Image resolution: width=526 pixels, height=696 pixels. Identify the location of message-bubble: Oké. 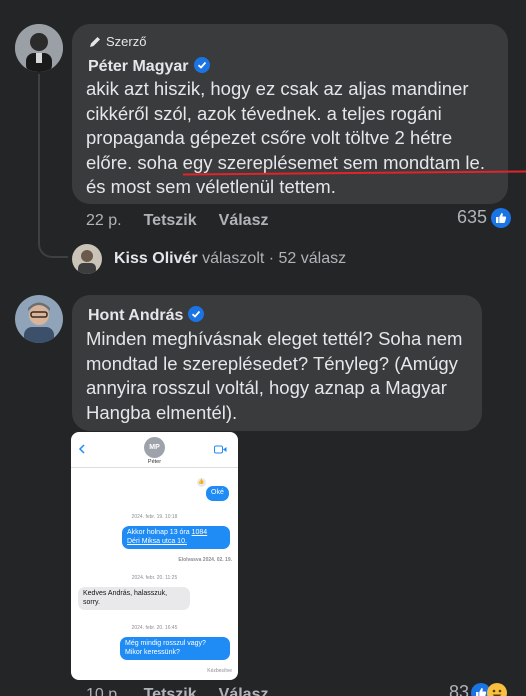
(217, 493).